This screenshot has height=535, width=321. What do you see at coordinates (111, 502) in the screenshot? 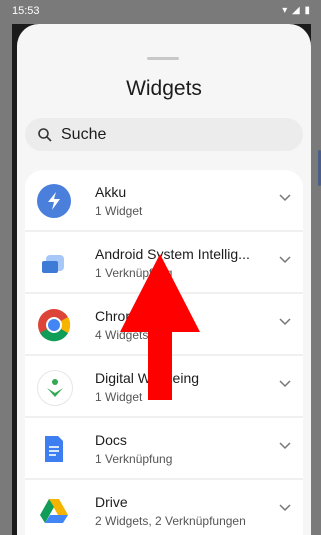
I see `item-name: Drive` at bounding box center [111, 502].